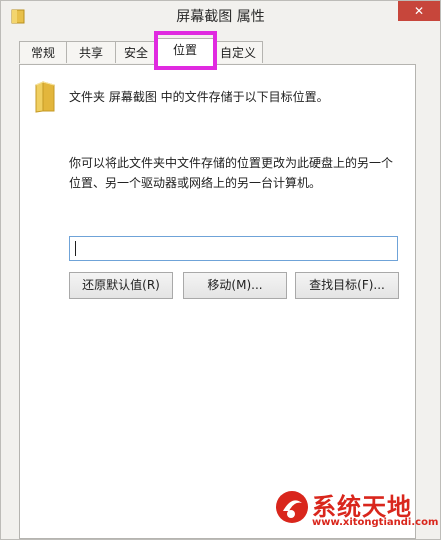 The height and width of the screenshot is (540, 441). What do you see at coordinates (91, 52) in the screenshot?
I see `tab-sharing: 共享` at bounding box center [91, 52].